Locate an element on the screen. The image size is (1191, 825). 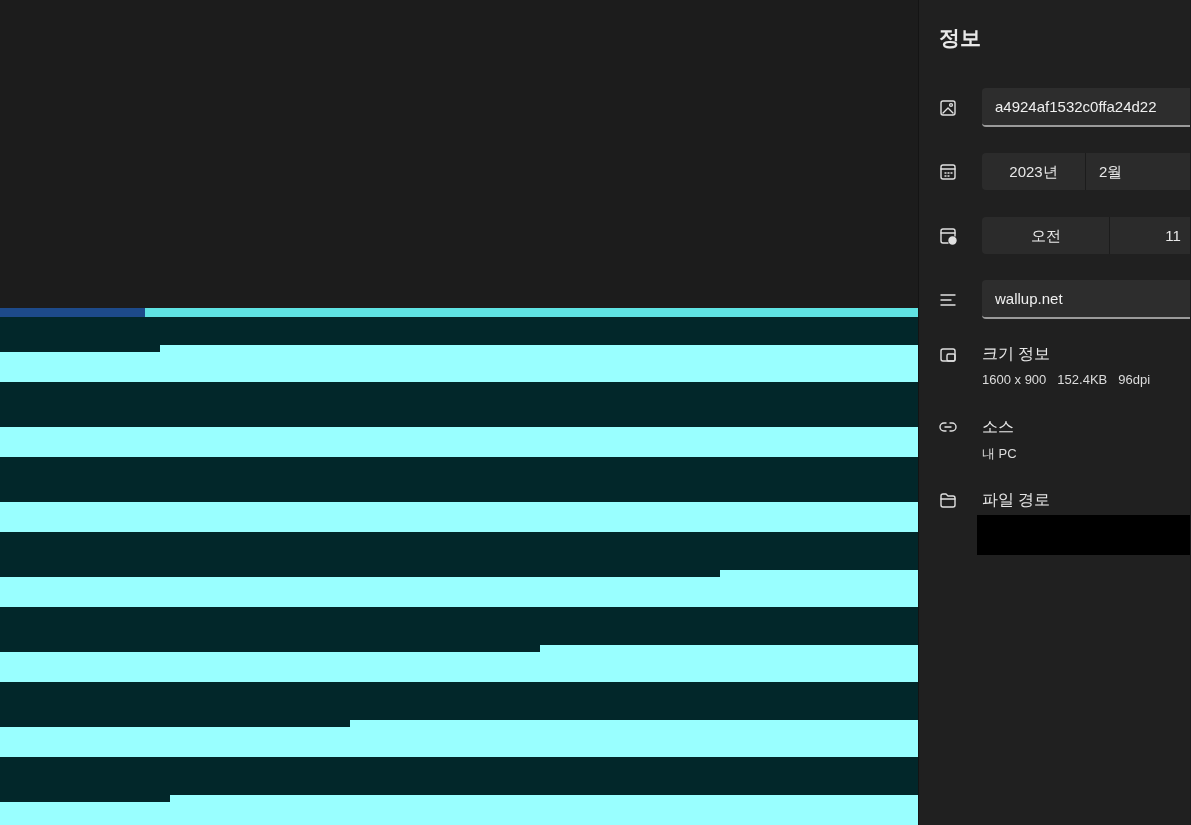
date-picker: 2023년 2월 is located at coordinates (1086, 171).